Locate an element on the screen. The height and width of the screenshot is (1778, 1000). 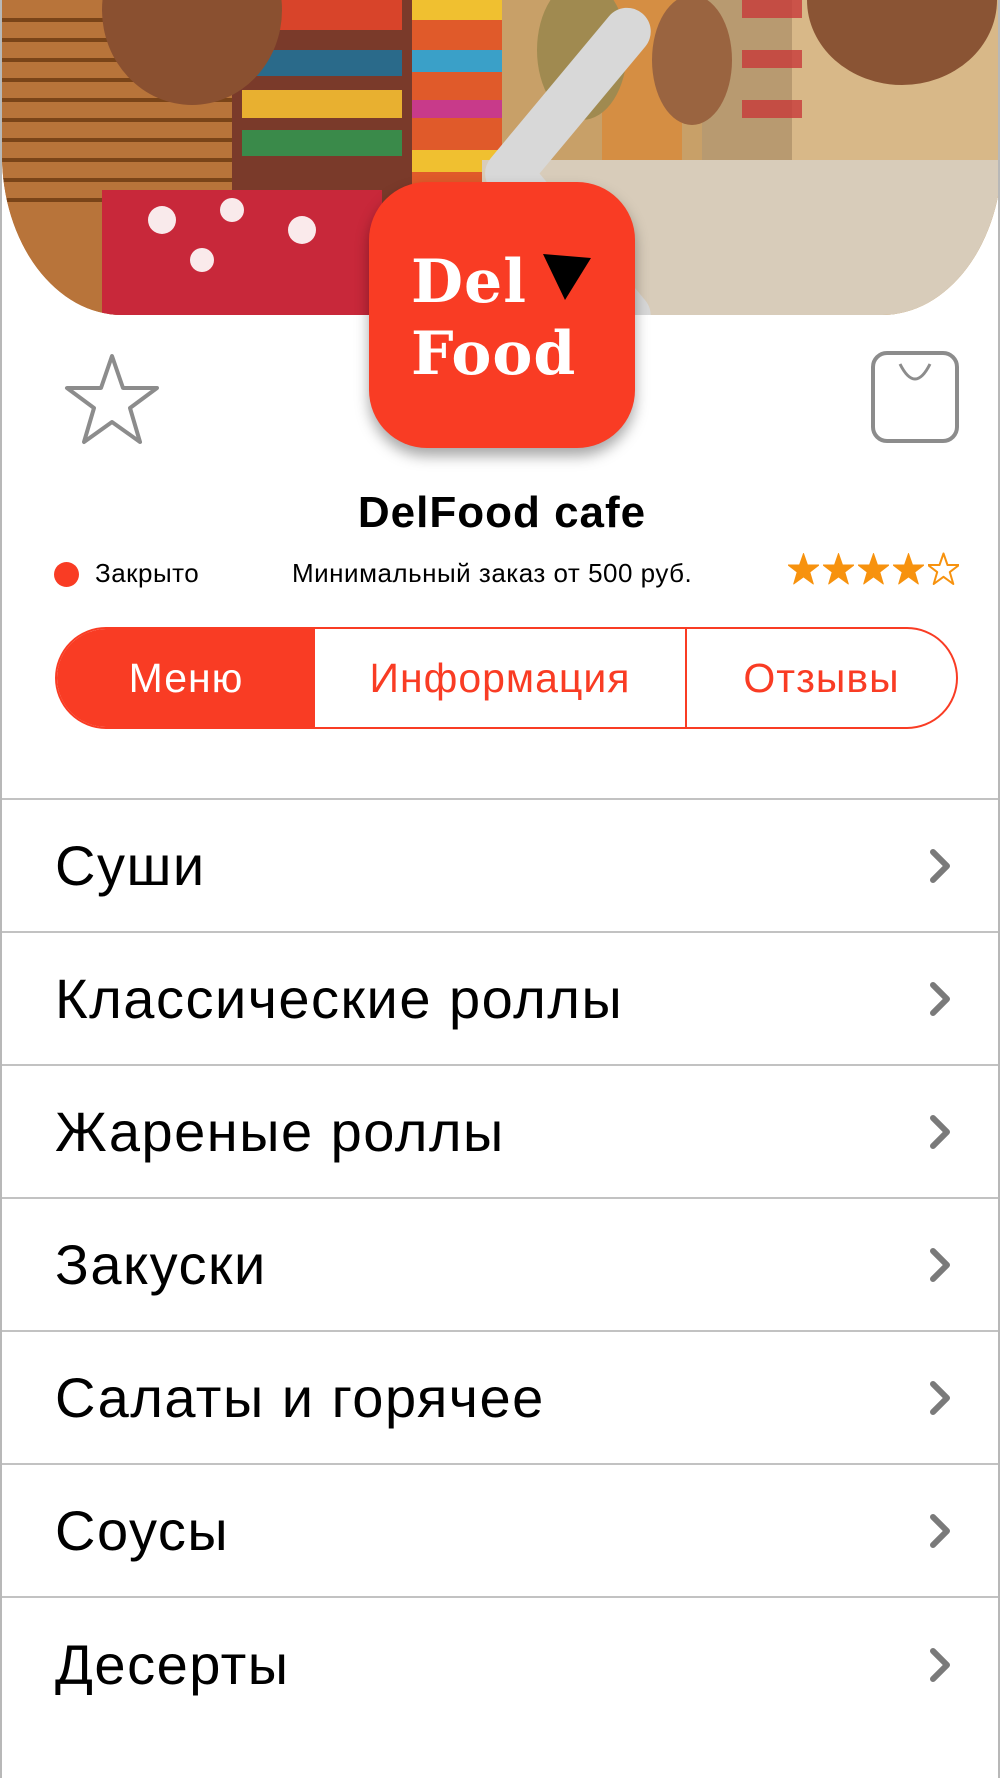
restaurant-name: DelFood cafe is located at coordinates (502, 512).